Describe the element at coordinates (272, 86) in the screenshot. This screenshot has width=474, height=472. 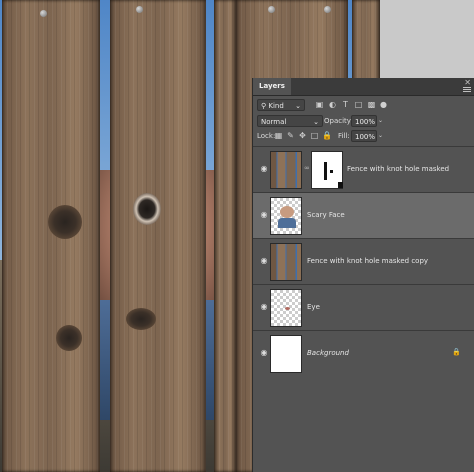
I see `tab-layers: Layers` at that location.